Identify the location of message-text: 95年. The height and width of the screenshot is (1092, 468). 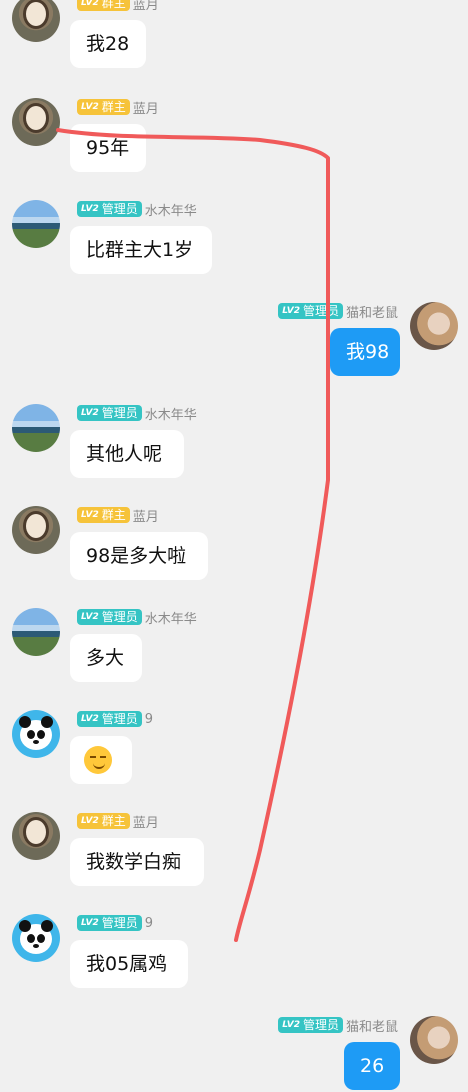
(108, 148).